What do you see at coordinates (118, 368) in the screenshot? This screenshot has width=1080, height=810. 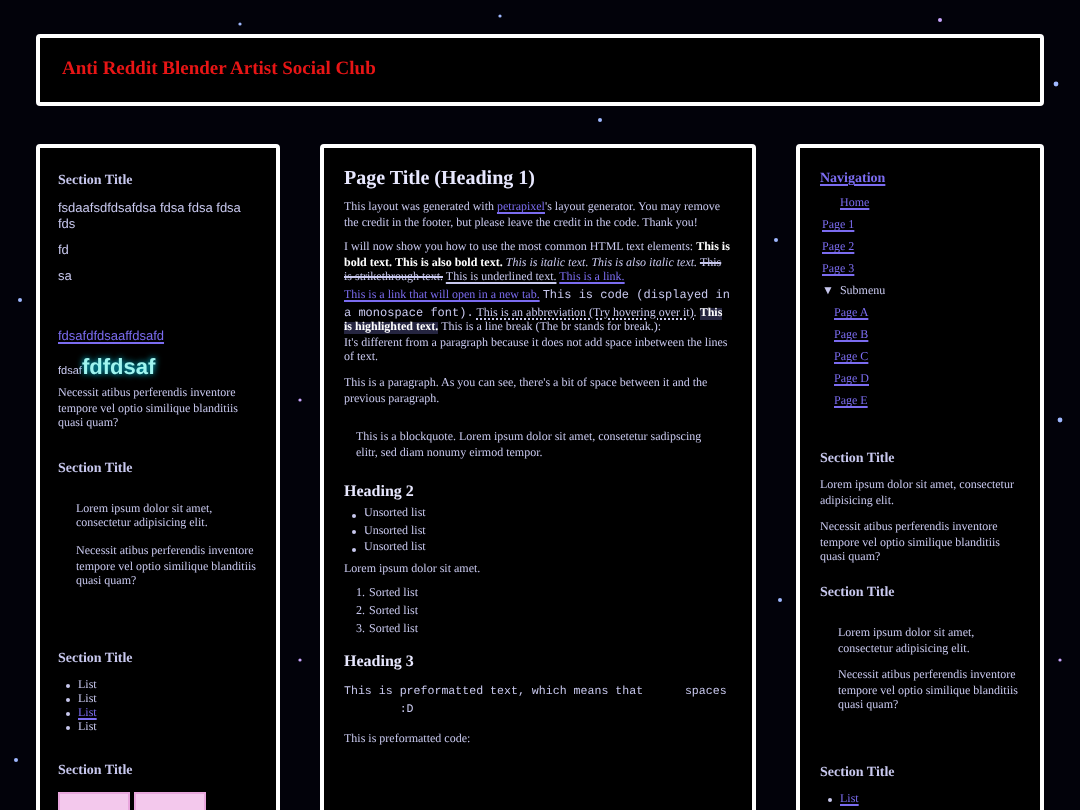 I see `glowing-text: fdfdsaf` at bounding box center [118, 368].